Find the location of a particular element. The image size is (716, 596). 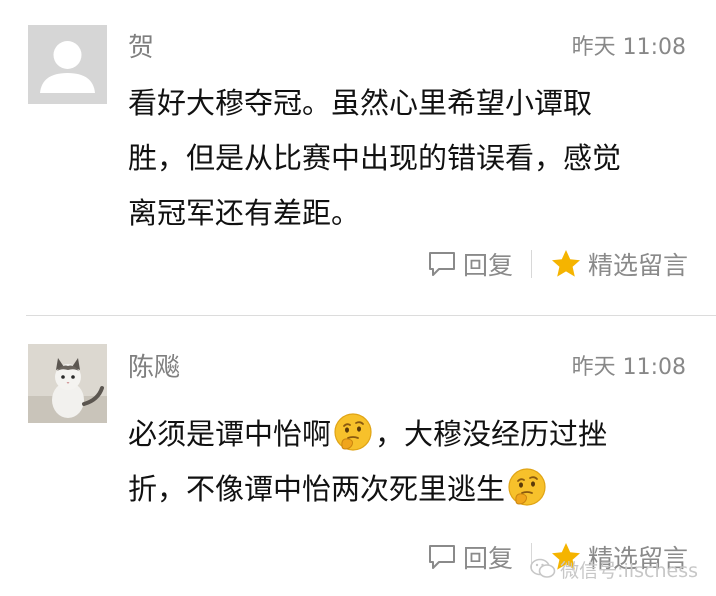

comment-text-segment: ，大穆没经历过挫 is located at coordinates (491, 434).